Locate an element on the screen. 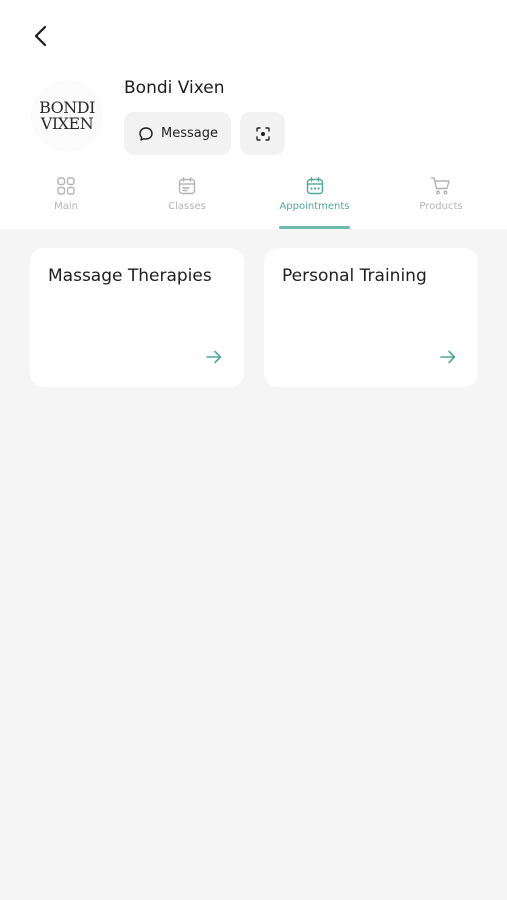 This screenshot has width=507, height=900. logo-text-line2: VIXEN is located at coordinates (67, 123).